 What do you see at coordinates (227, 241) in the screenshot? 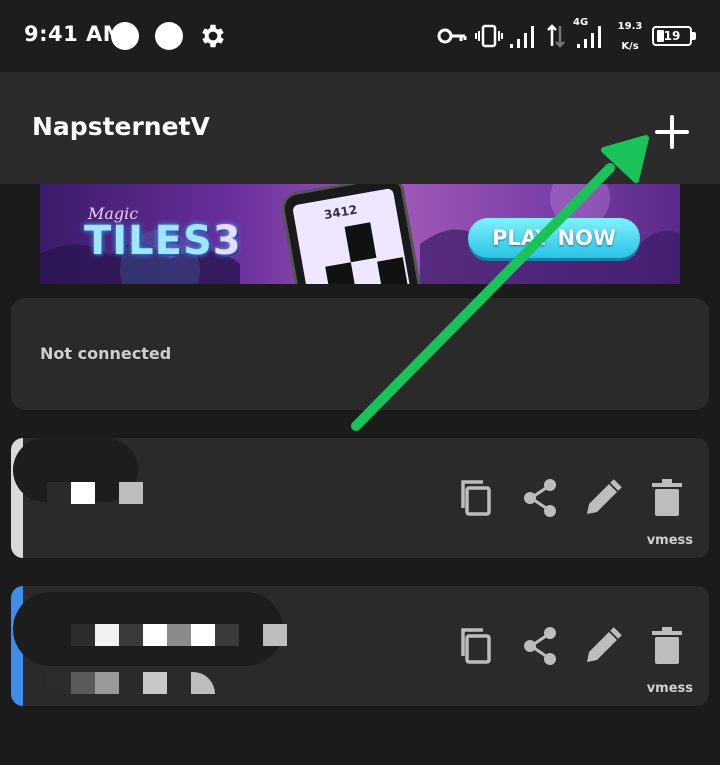
I see `ad-logo-number: 3` at bounding box center [227, 241].